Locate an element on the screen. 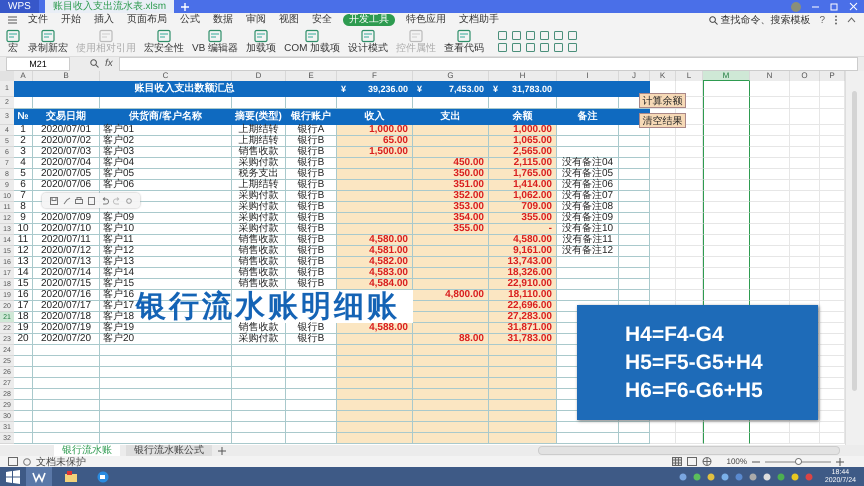  add-sheet-icon is located at coordinates (222, 450).